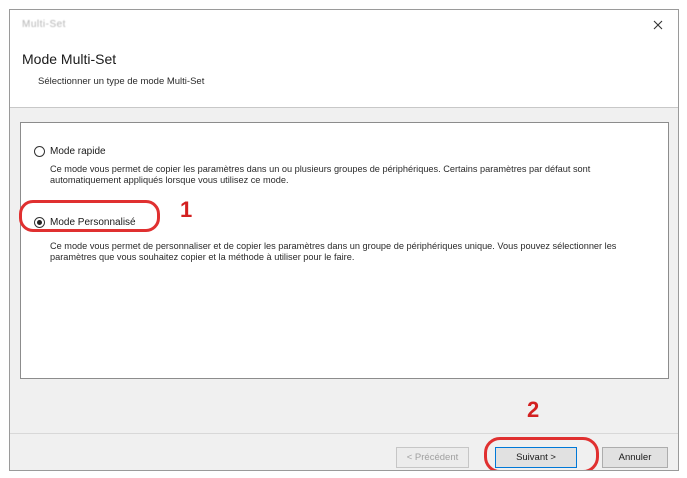  I want to click on option-mode-rapide: Mode rapide, so click(70, 151).